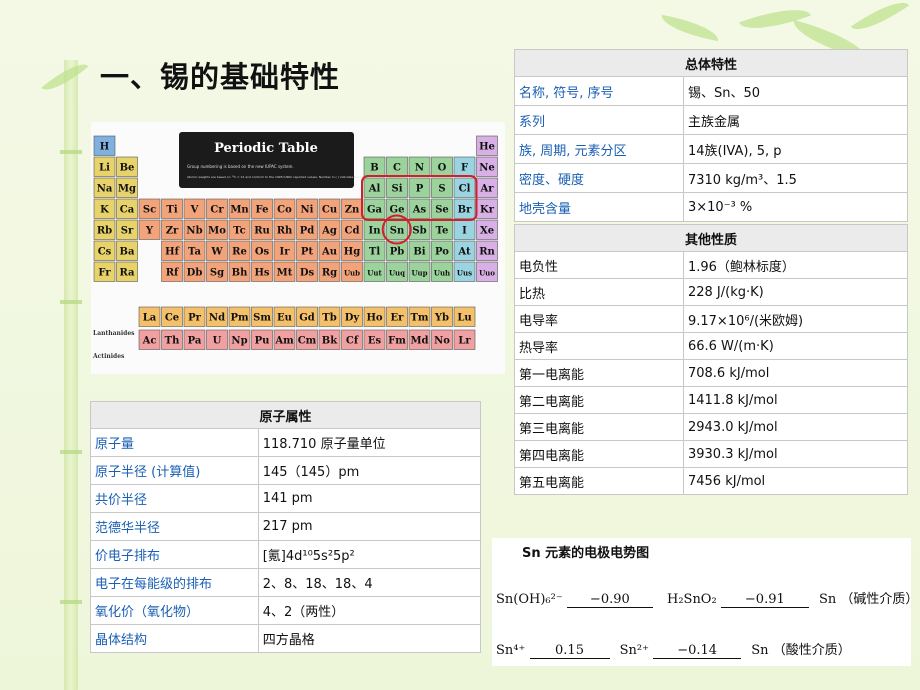 This screenshot has height=690, width=920. I want to click on property-label: 原子量, so click(174, 442).